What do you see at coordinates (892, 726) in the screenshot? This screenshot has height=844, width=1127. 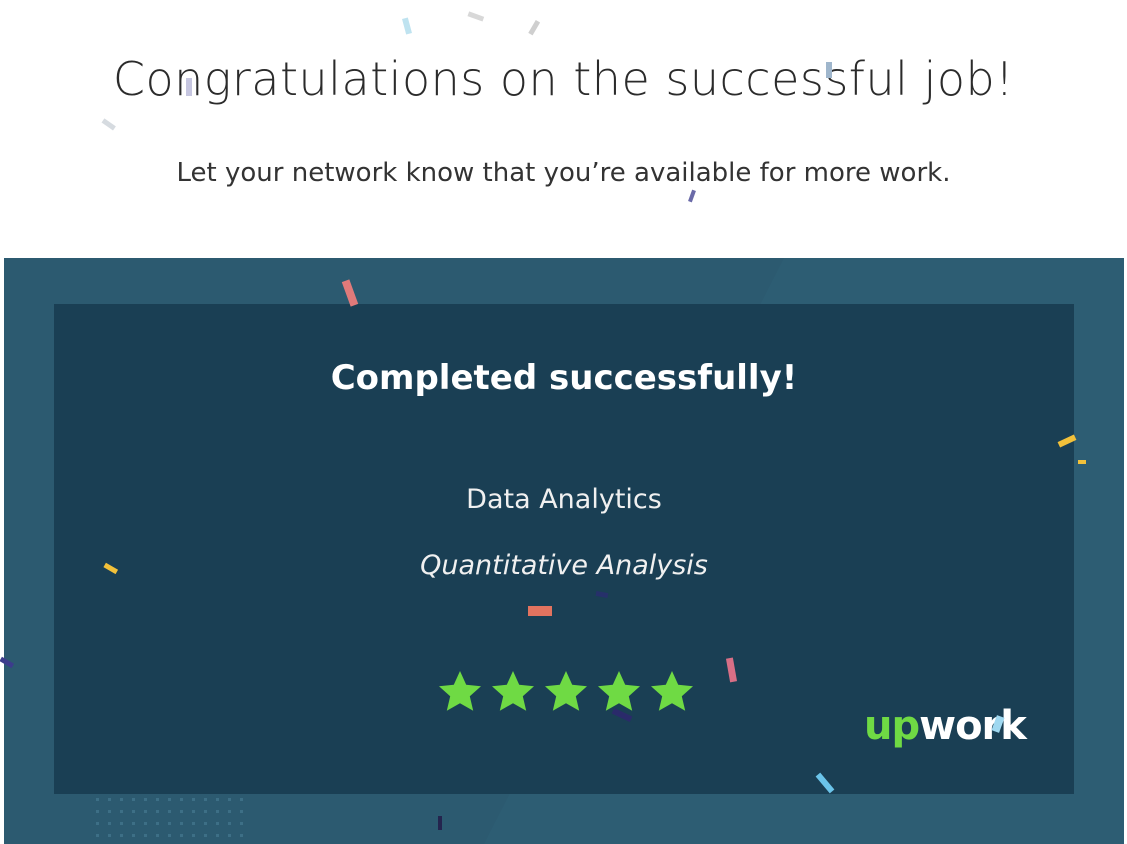 I see `logo-up-text: up` at bounding box center [892, 726].